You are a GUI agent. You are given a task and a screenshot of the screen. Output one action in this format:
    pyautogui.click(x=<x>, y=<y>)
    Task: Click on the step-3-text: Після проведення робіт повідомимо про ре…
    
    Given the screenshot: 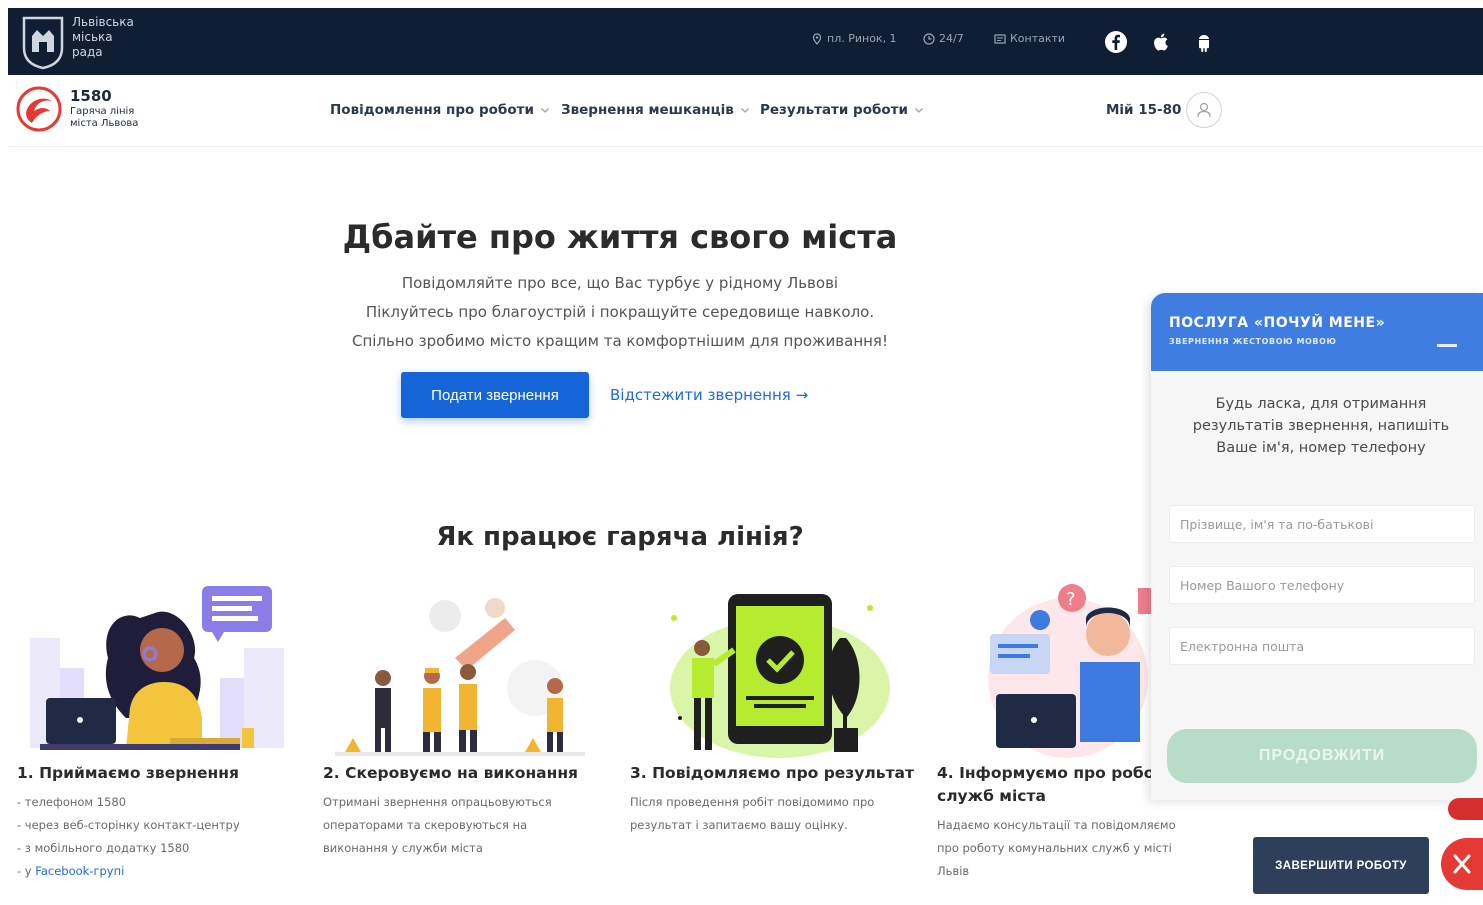 What is the action you would take?
    pyautogui.click(x=752, y=813)
    